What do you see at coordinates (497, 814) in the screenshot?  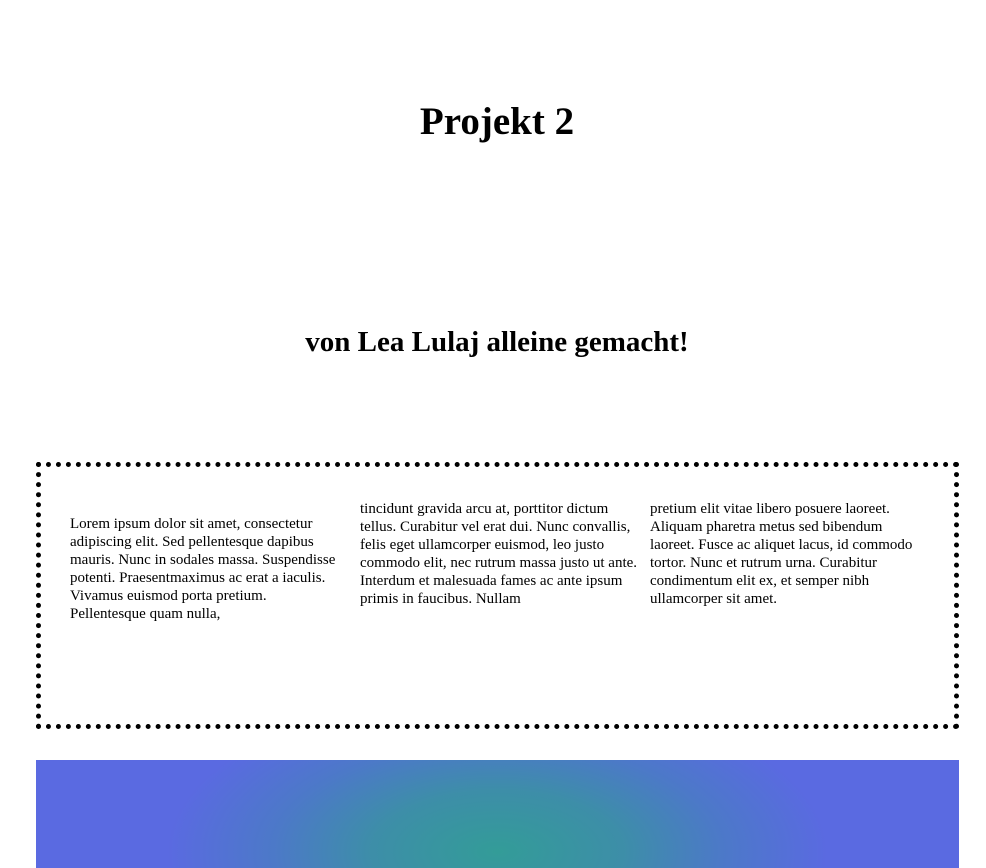 I see `gradient-banner` at bounding box center [497, 814].